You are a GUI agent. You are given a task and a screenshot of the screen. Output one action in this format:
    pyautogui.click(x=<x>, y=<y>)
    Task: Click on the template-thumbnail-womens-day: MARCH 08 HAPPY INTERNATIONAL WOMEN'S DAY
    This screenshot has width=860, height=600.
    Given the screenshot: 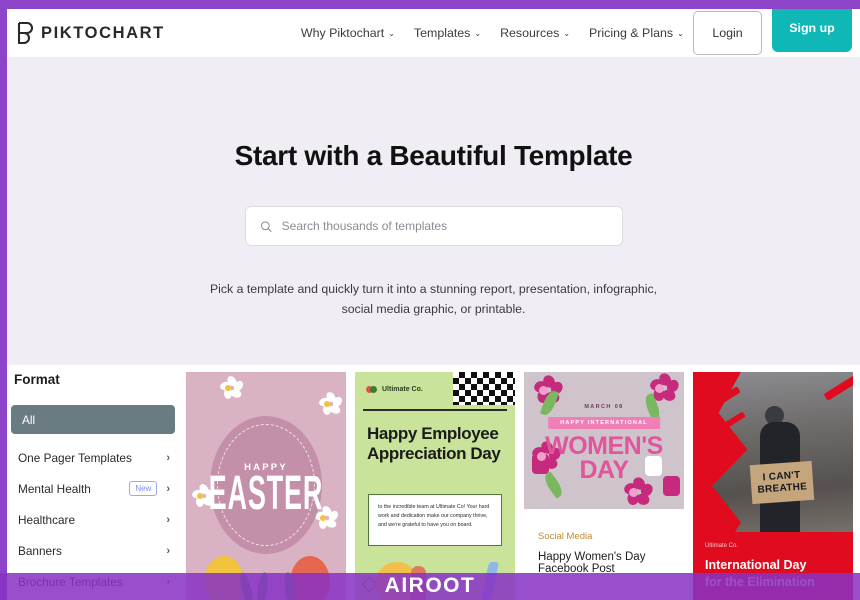 What is the action you would take?
    pyautogui.click(x=604, y=440)
    